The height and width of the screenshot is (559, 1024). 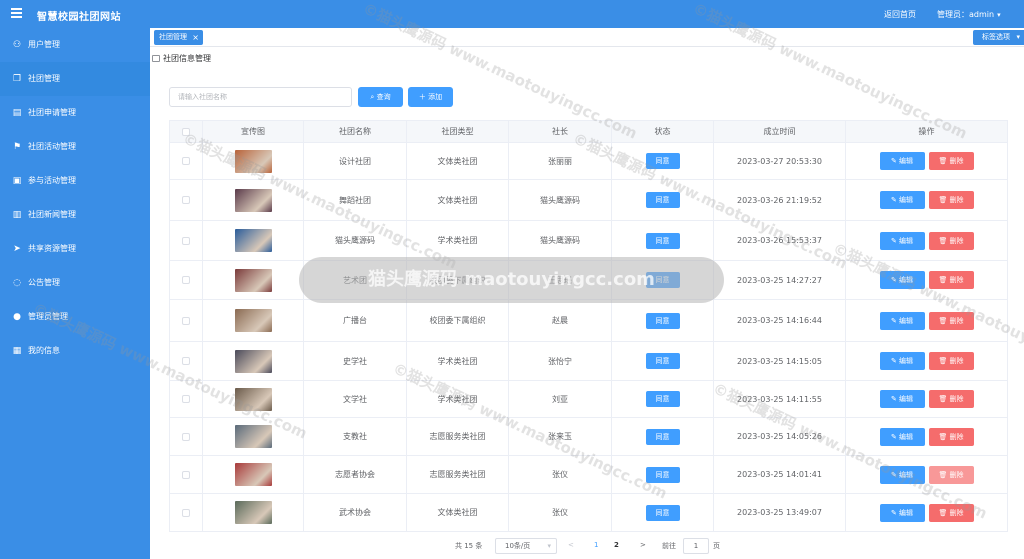 I want to click on sidebar-item-6: ➤ 共享资源管理, so click(x=75, y=249).